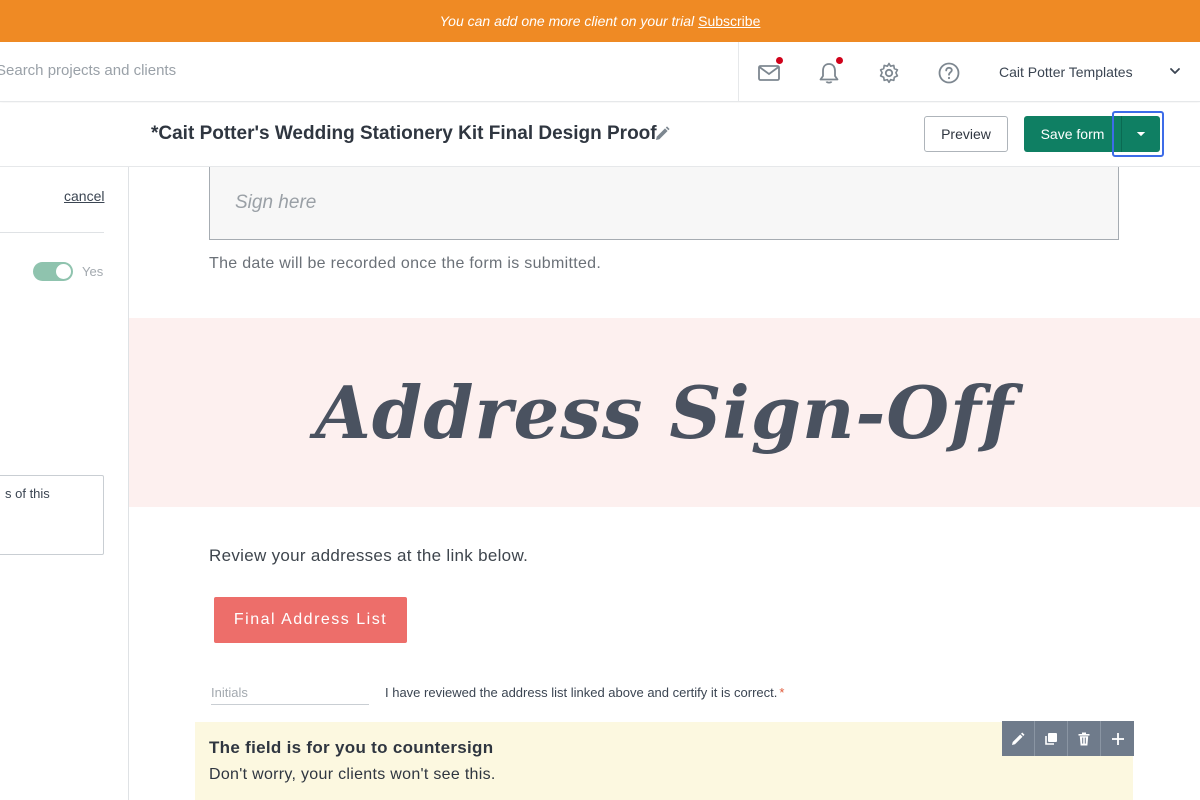  I want to click on top-navigation: Cait Potter Templates, so click(600, 72).